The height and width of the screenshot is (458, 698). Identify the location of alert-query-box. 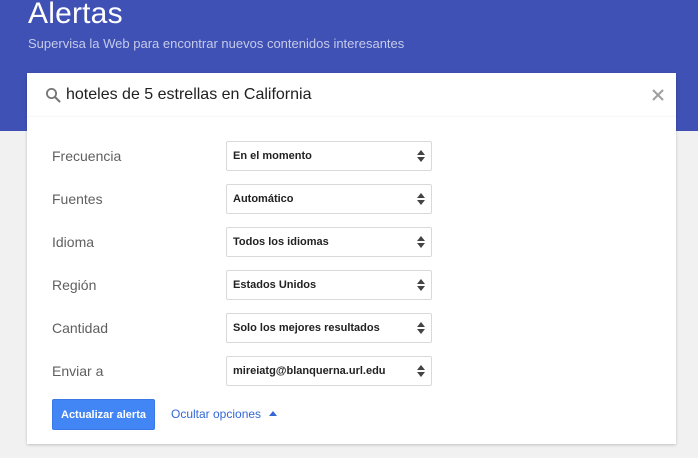
(351, 95).